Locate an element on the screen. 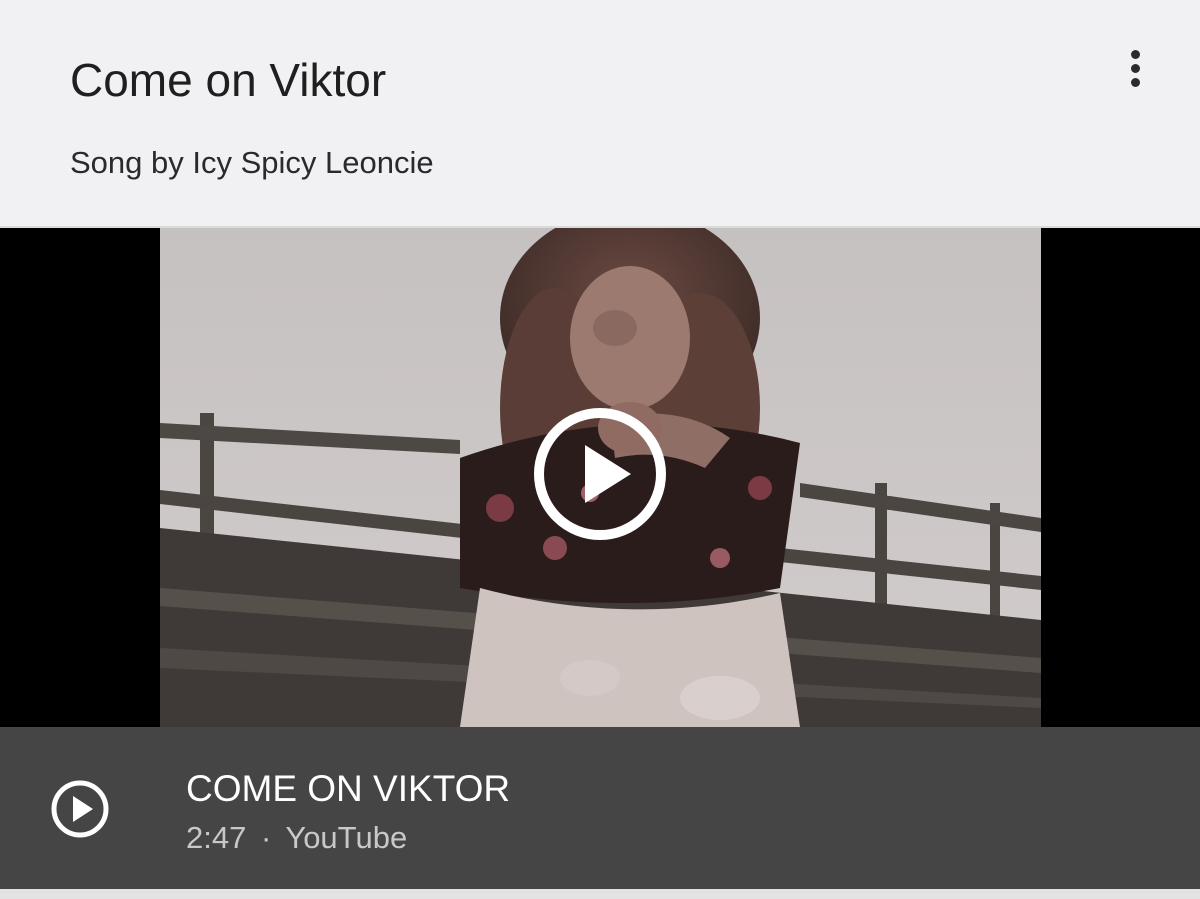 The height and width of the screenshot is (899, 1200). video-source: YouTube is located at coordinates (346, 837).